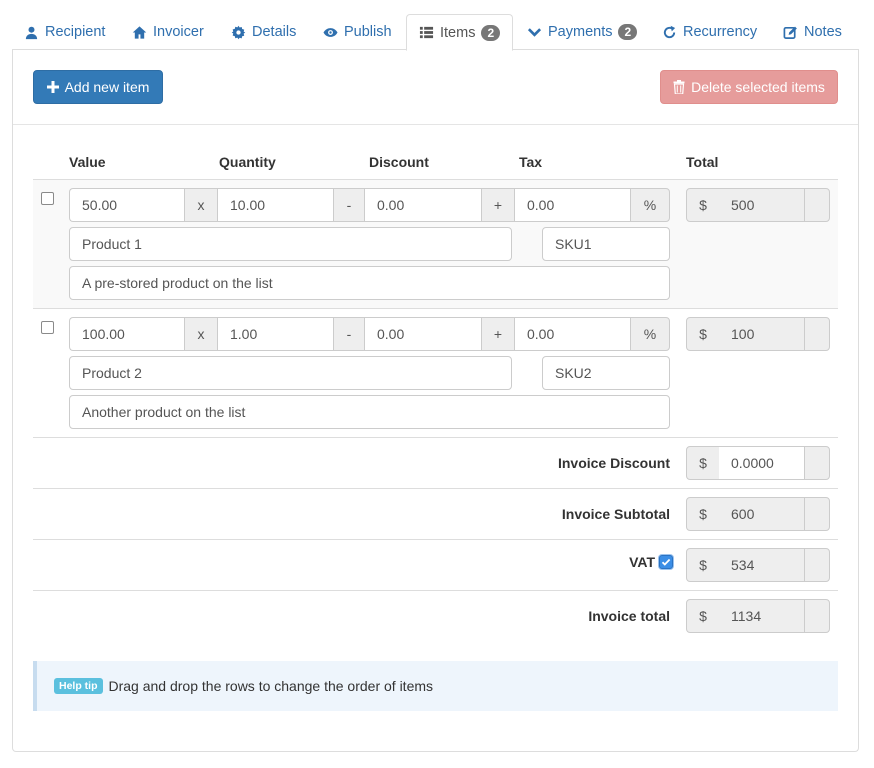 Image resolution: width=874 pixels, height=768 pixels. Describe the element at coordinates (642, 562) in the screenshot. I see `vat-label: VAT` at that location.